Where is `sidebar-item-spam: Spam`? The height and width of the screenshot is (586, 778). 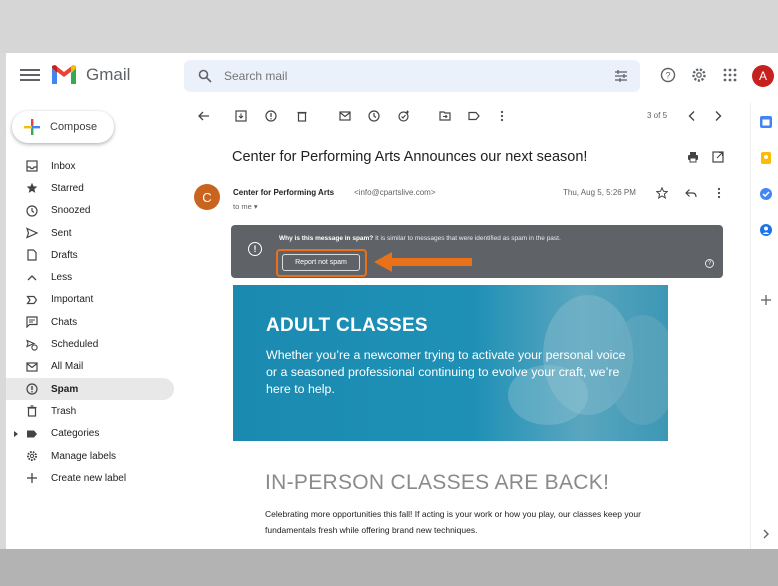 sidebar-item-spam: Spam is located at coordinates (90, 389).